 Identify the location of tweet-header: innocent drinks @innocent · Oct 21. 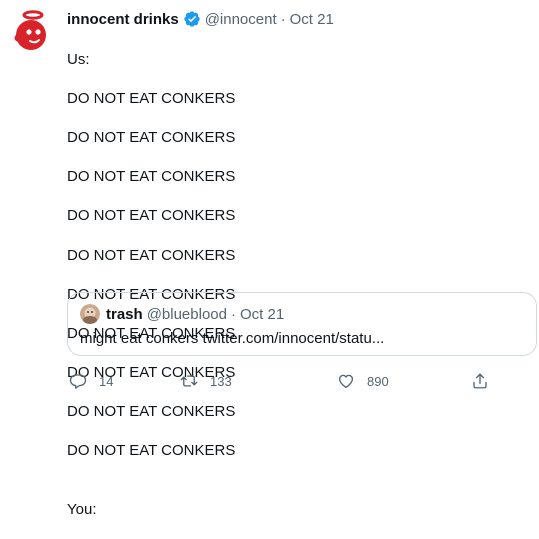
(302, 19).